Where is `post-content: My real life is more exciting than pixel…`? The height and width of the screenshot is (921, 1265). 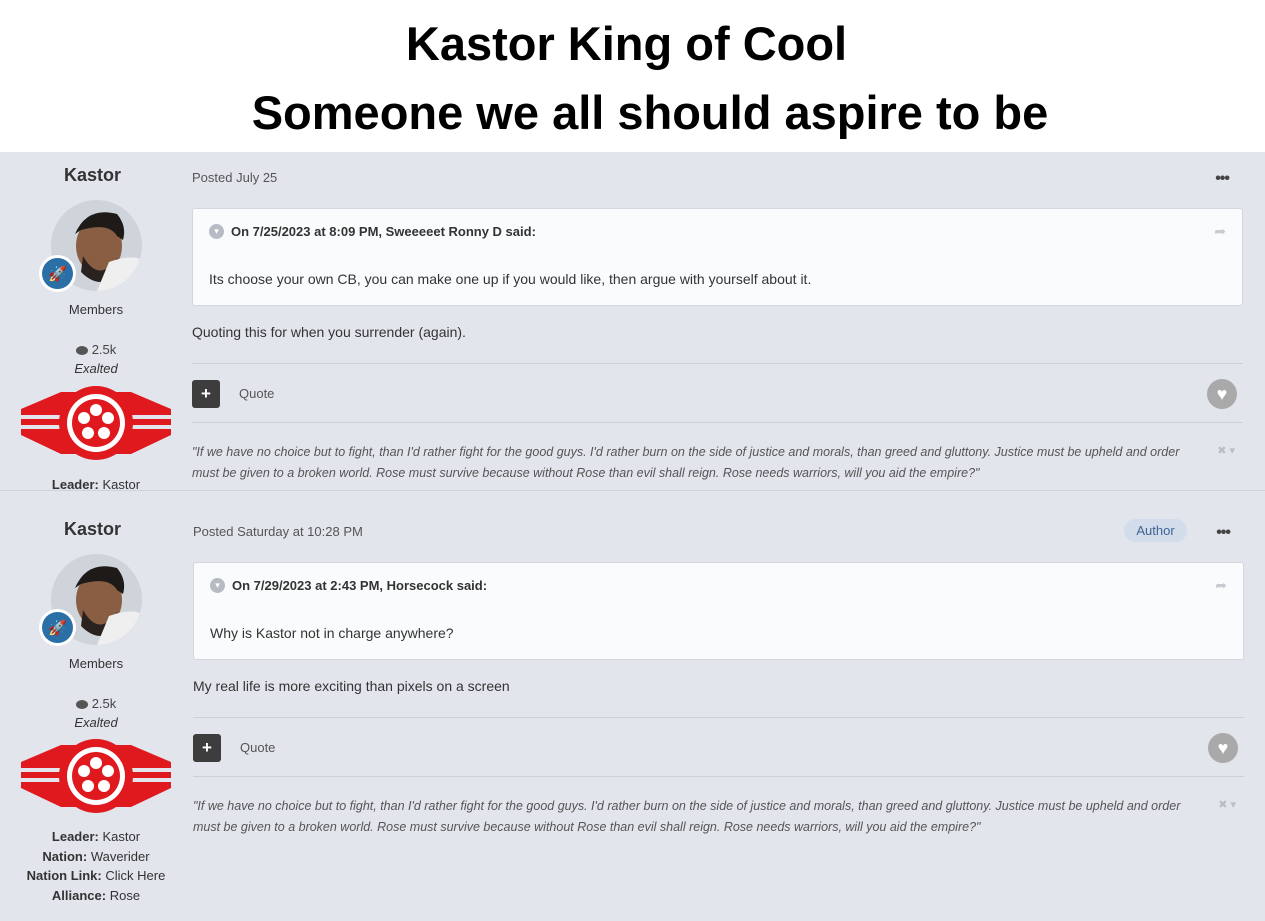 post-content: My real life is more exciting than pixel… is located at coordinates (351, 686).